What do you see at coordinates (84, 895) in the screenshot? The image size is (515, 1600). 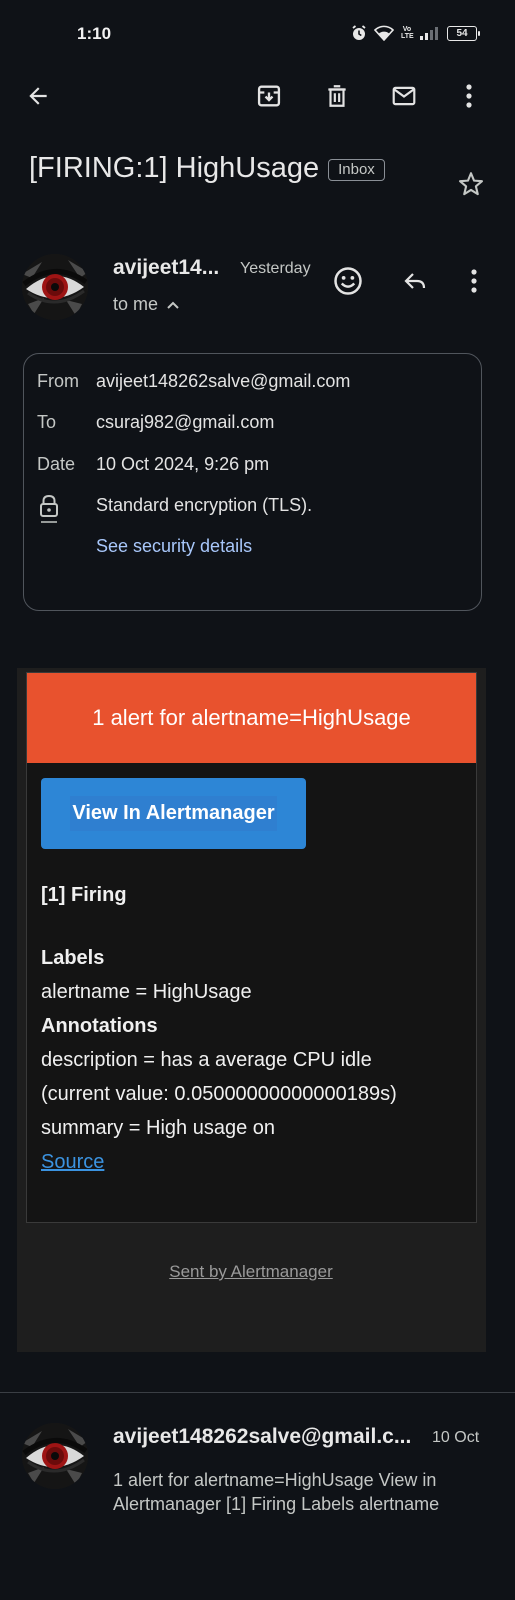 I see `firing-heading: [1] Firing` at bounding box center [84, 895].